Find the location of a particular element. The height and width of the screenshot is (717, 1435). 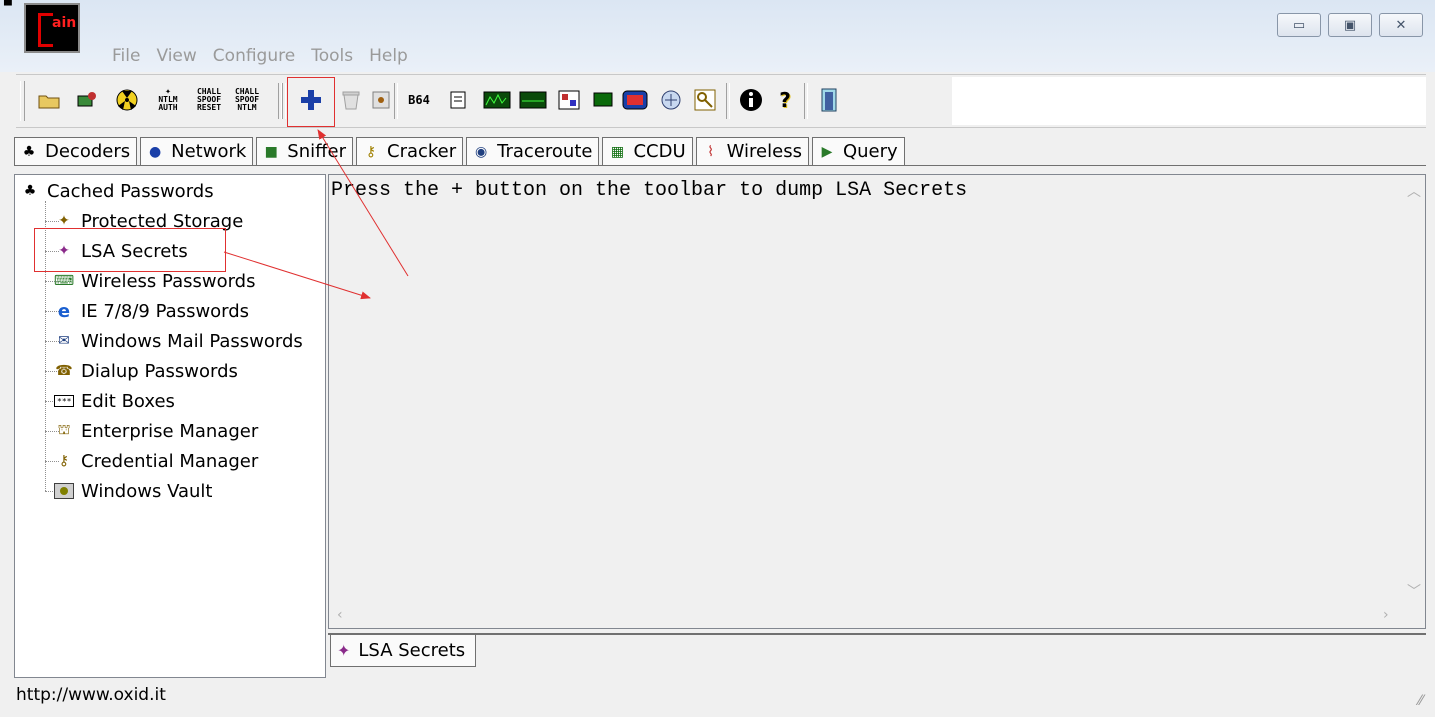

wireless-passwords-icon: ⌨ is located at coordinates (64, 281).